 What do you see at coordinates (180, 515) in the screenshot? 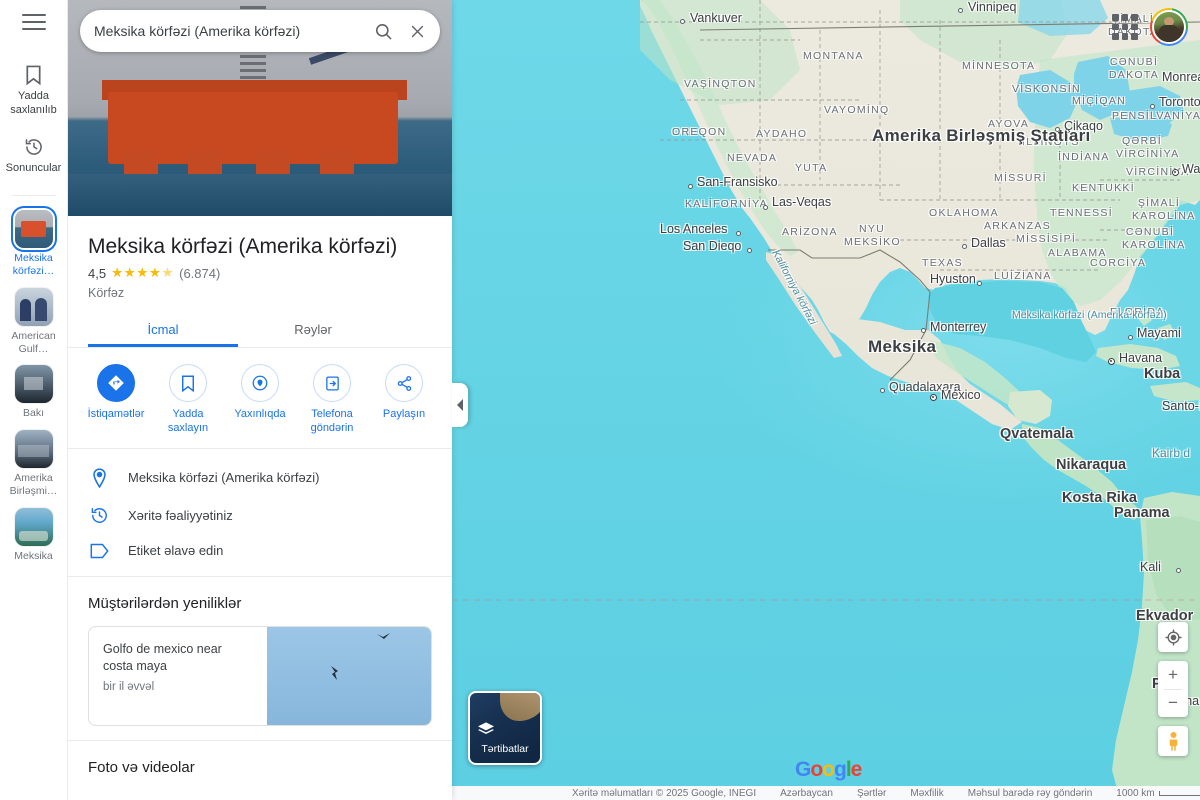
I see `info-row-label: Xəritə fəaliyyətiniz` at bounding box center [180, 515].